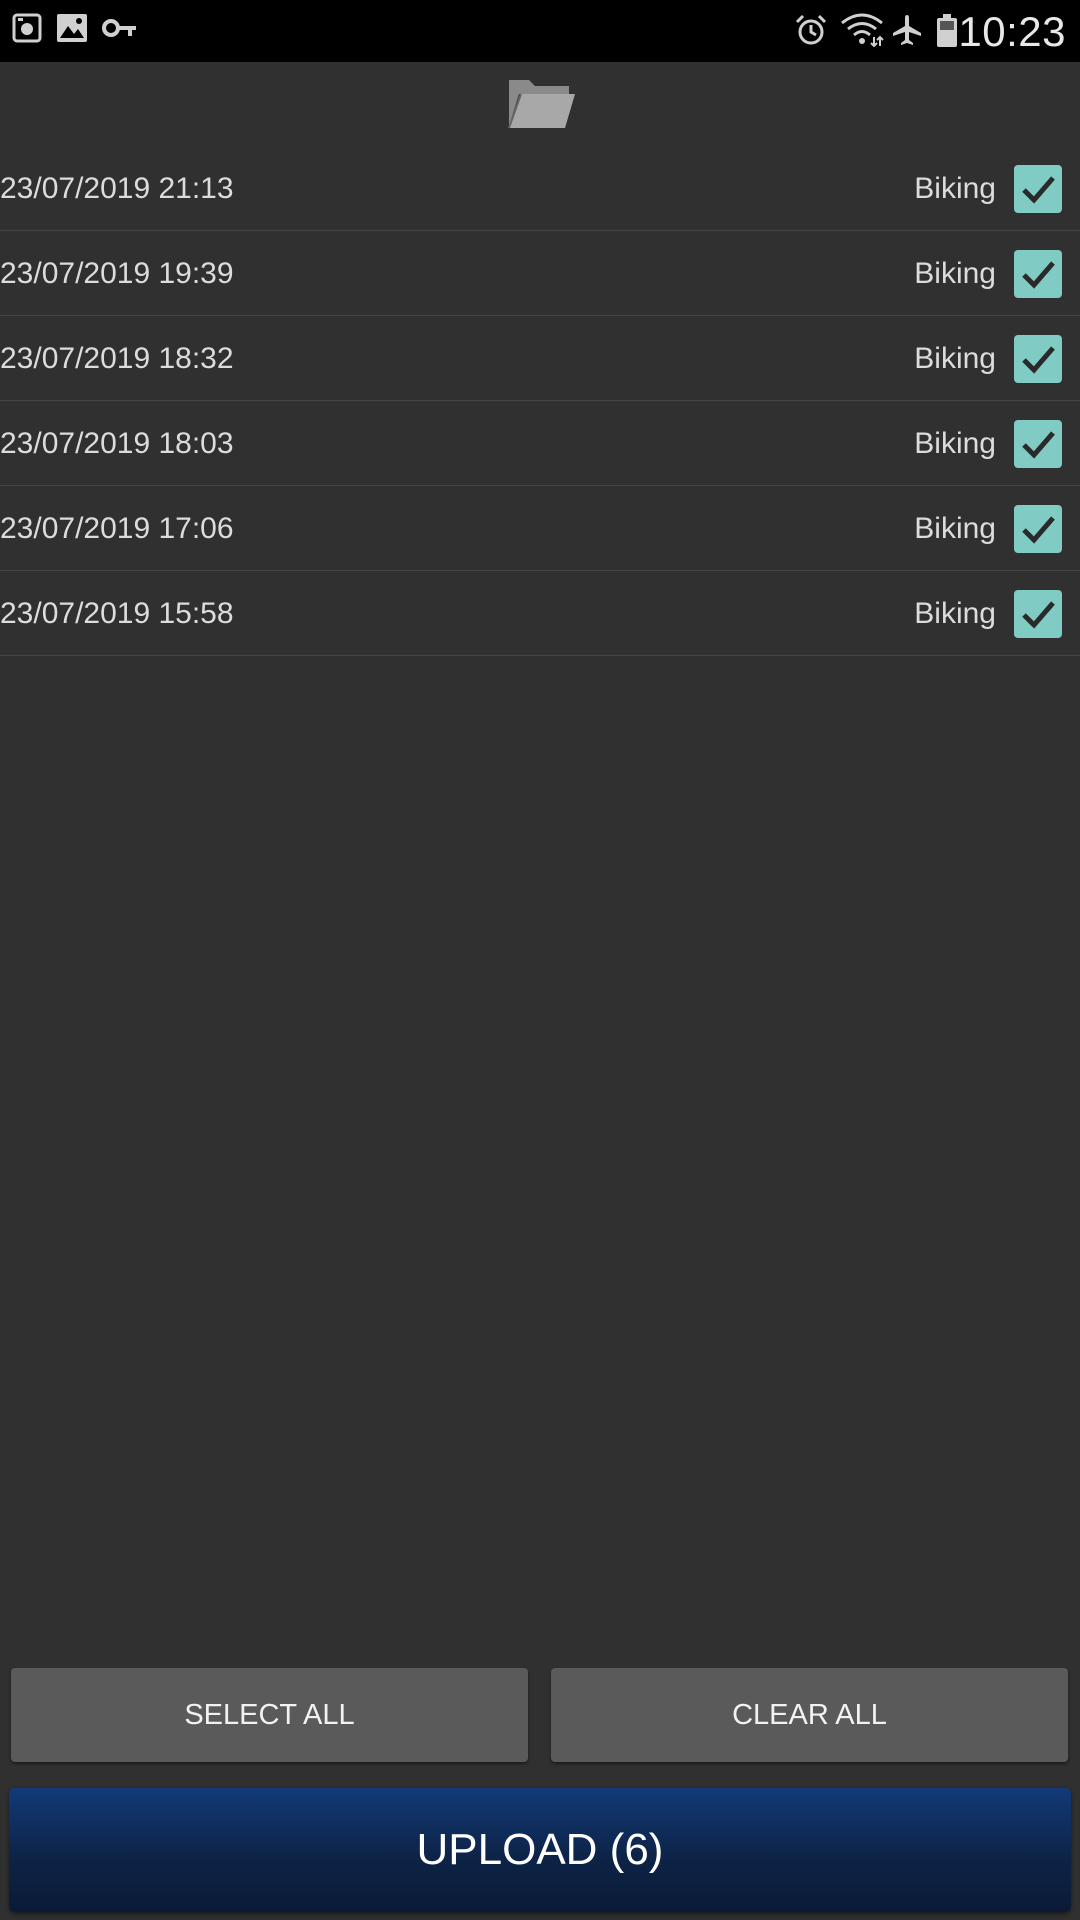 This screenshot has width=1080, height=1920. What do you see at coordinates (540, 613) in the screenshot?
I see `list-item: 23/07/2019 15:58 Biking` at bounding box center [540, 613].